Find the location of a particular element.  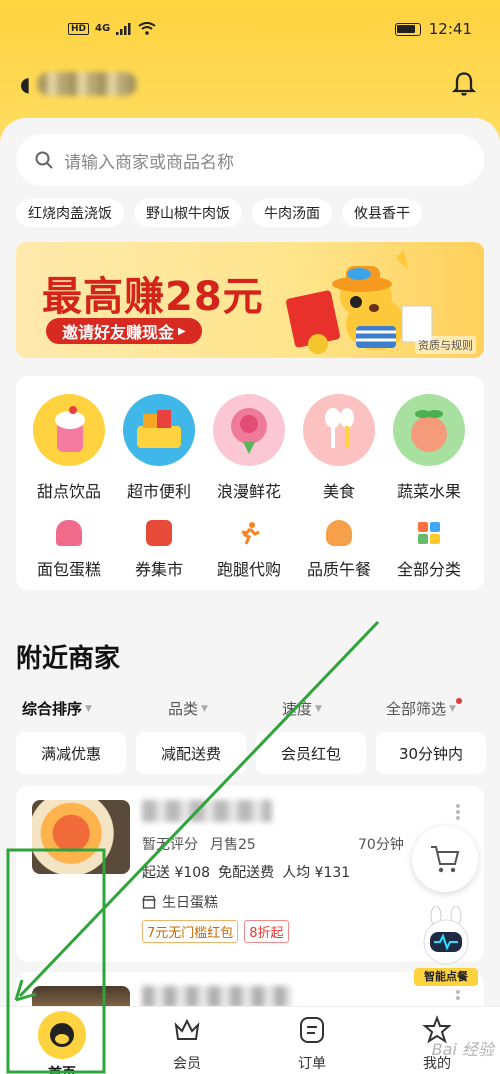

category-flowers: 浪漫鲜花 is located at coordinates (249, 448).